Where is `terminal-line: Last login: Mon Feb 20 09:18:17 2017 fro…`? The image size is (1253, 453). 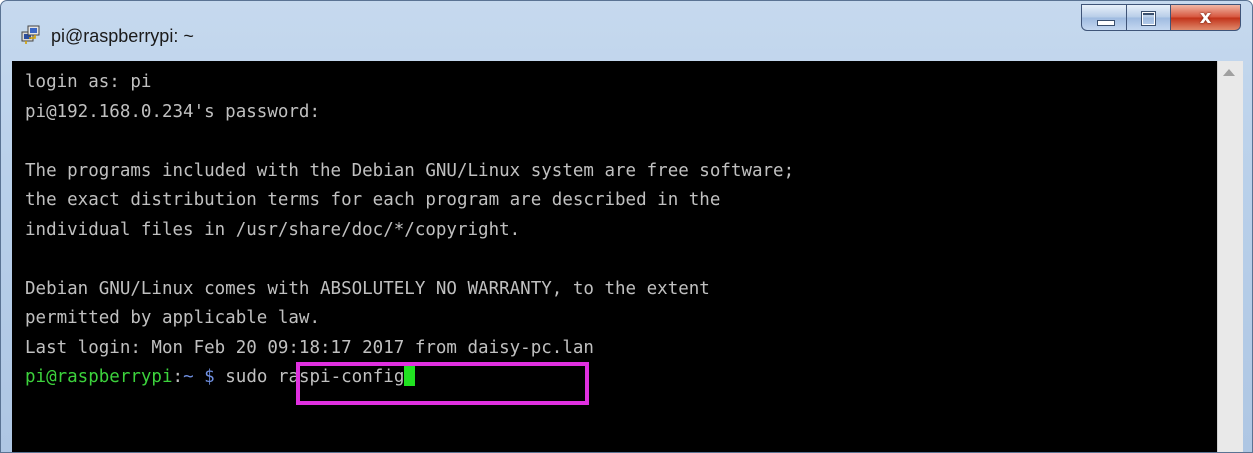 terminal-line: Last login: Mon Feb 20 09:18:17 2017 fro… is located at coordinates (309, 347).